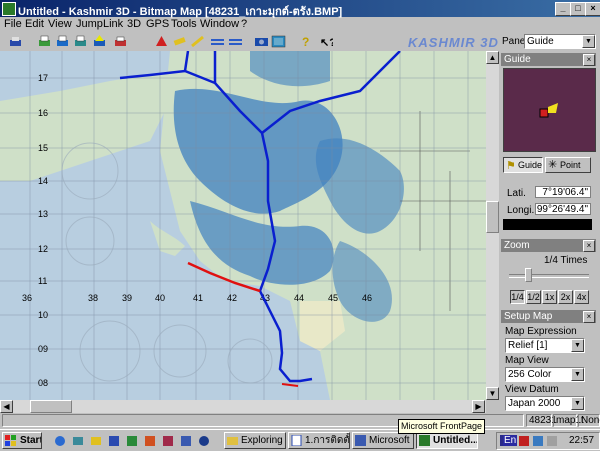  Describe the element at coordinates (161, 41) in the screenshot. I see `marker-icon` at that location.